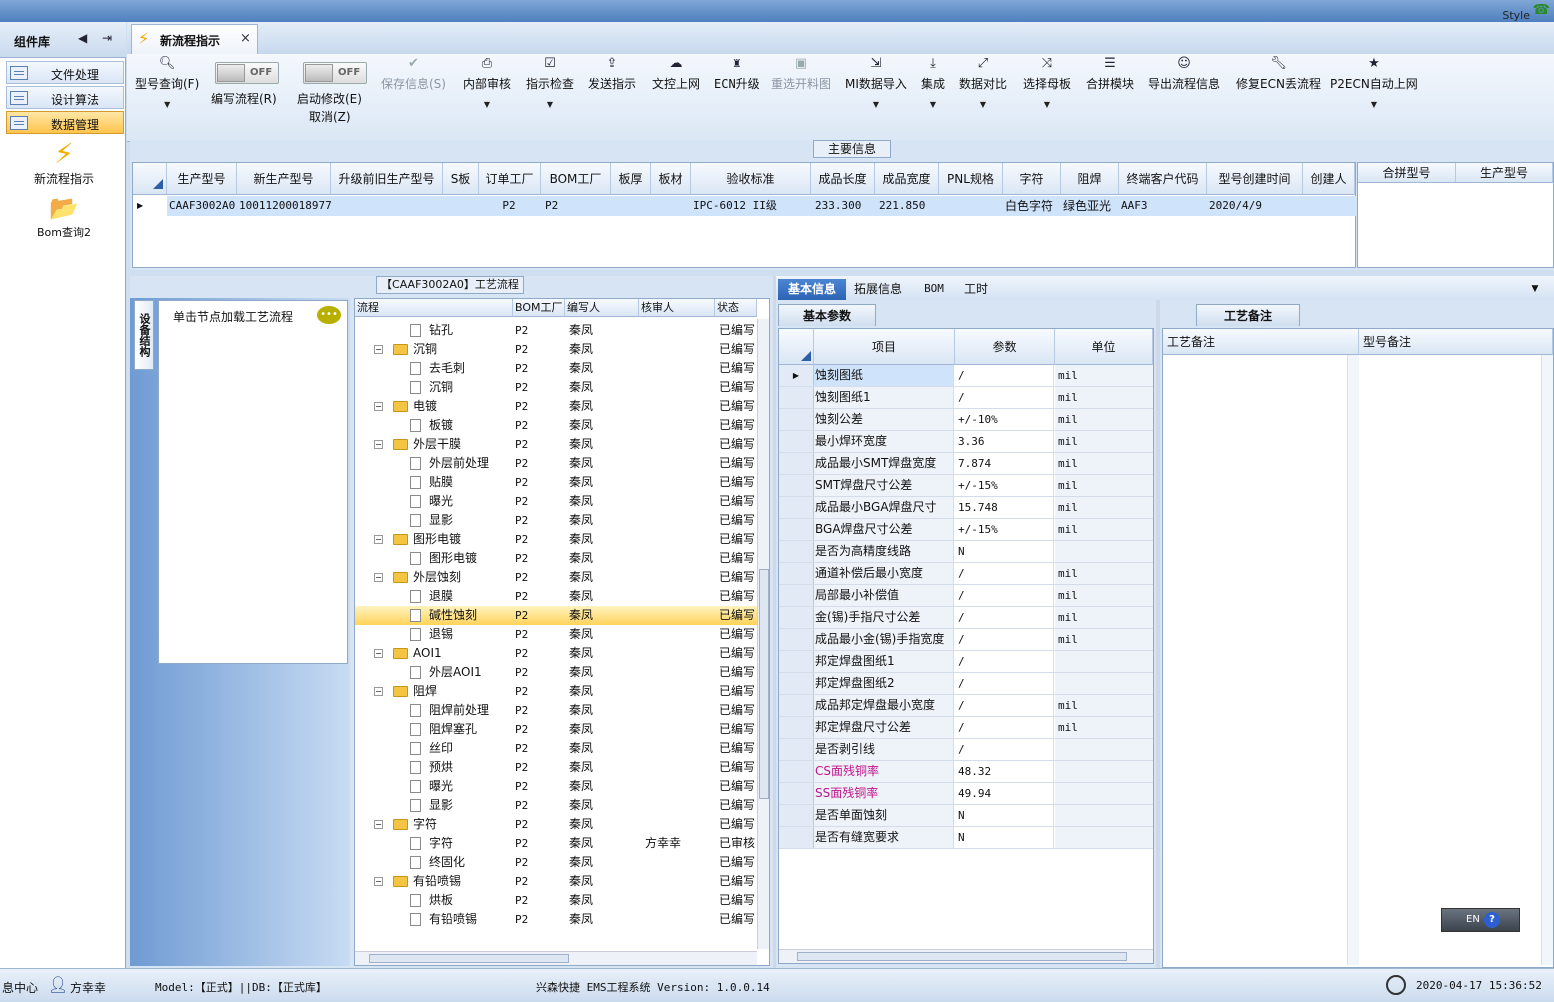 This screenshot has width=1554, height=1002. What do you see at coordinates (1329, 179) in the screenshot?
I see `column-header: 创建人` at bounding box center [1329, 179].